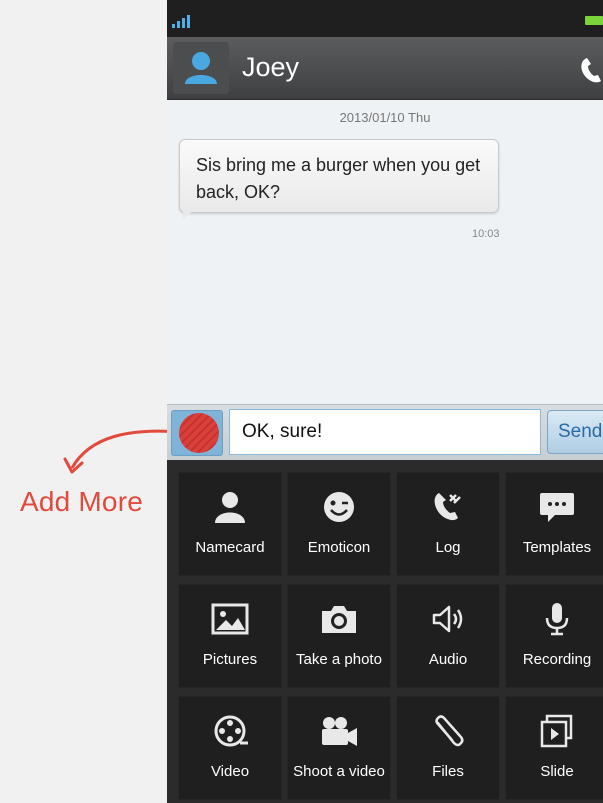  What do you see at coordinates (594, 20) in the screenshot?
I see `battery-icon` at bounding box center [594, 20].